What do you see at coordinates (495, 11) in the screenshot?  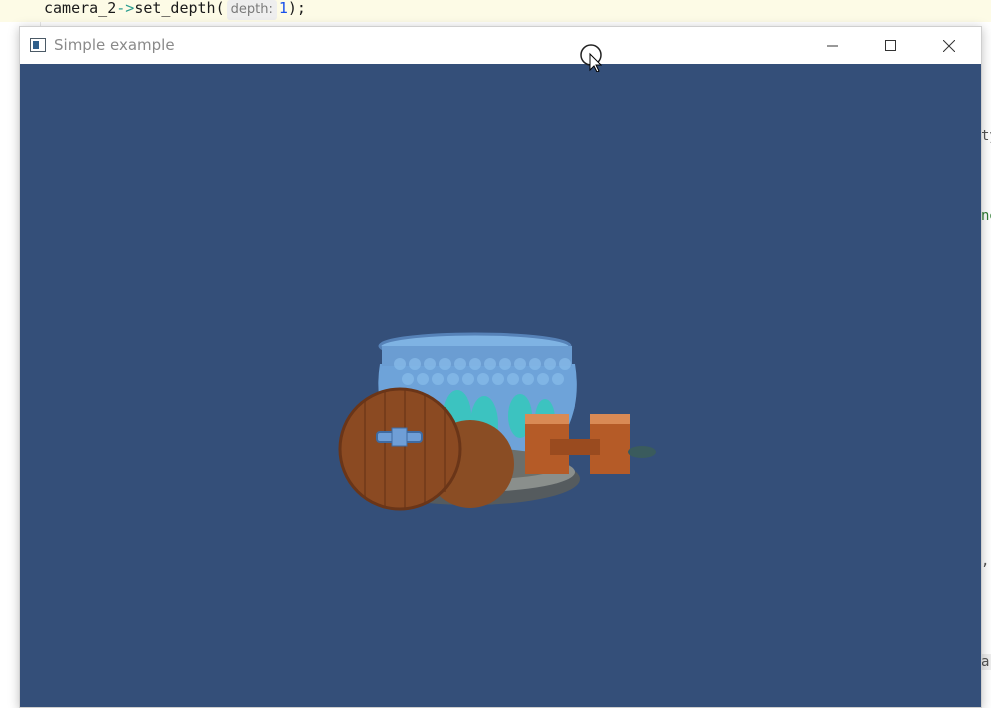 I see `code-editor-current-line: camera_2->set_depth(depth: 1);` at bounding box center [495, 11].